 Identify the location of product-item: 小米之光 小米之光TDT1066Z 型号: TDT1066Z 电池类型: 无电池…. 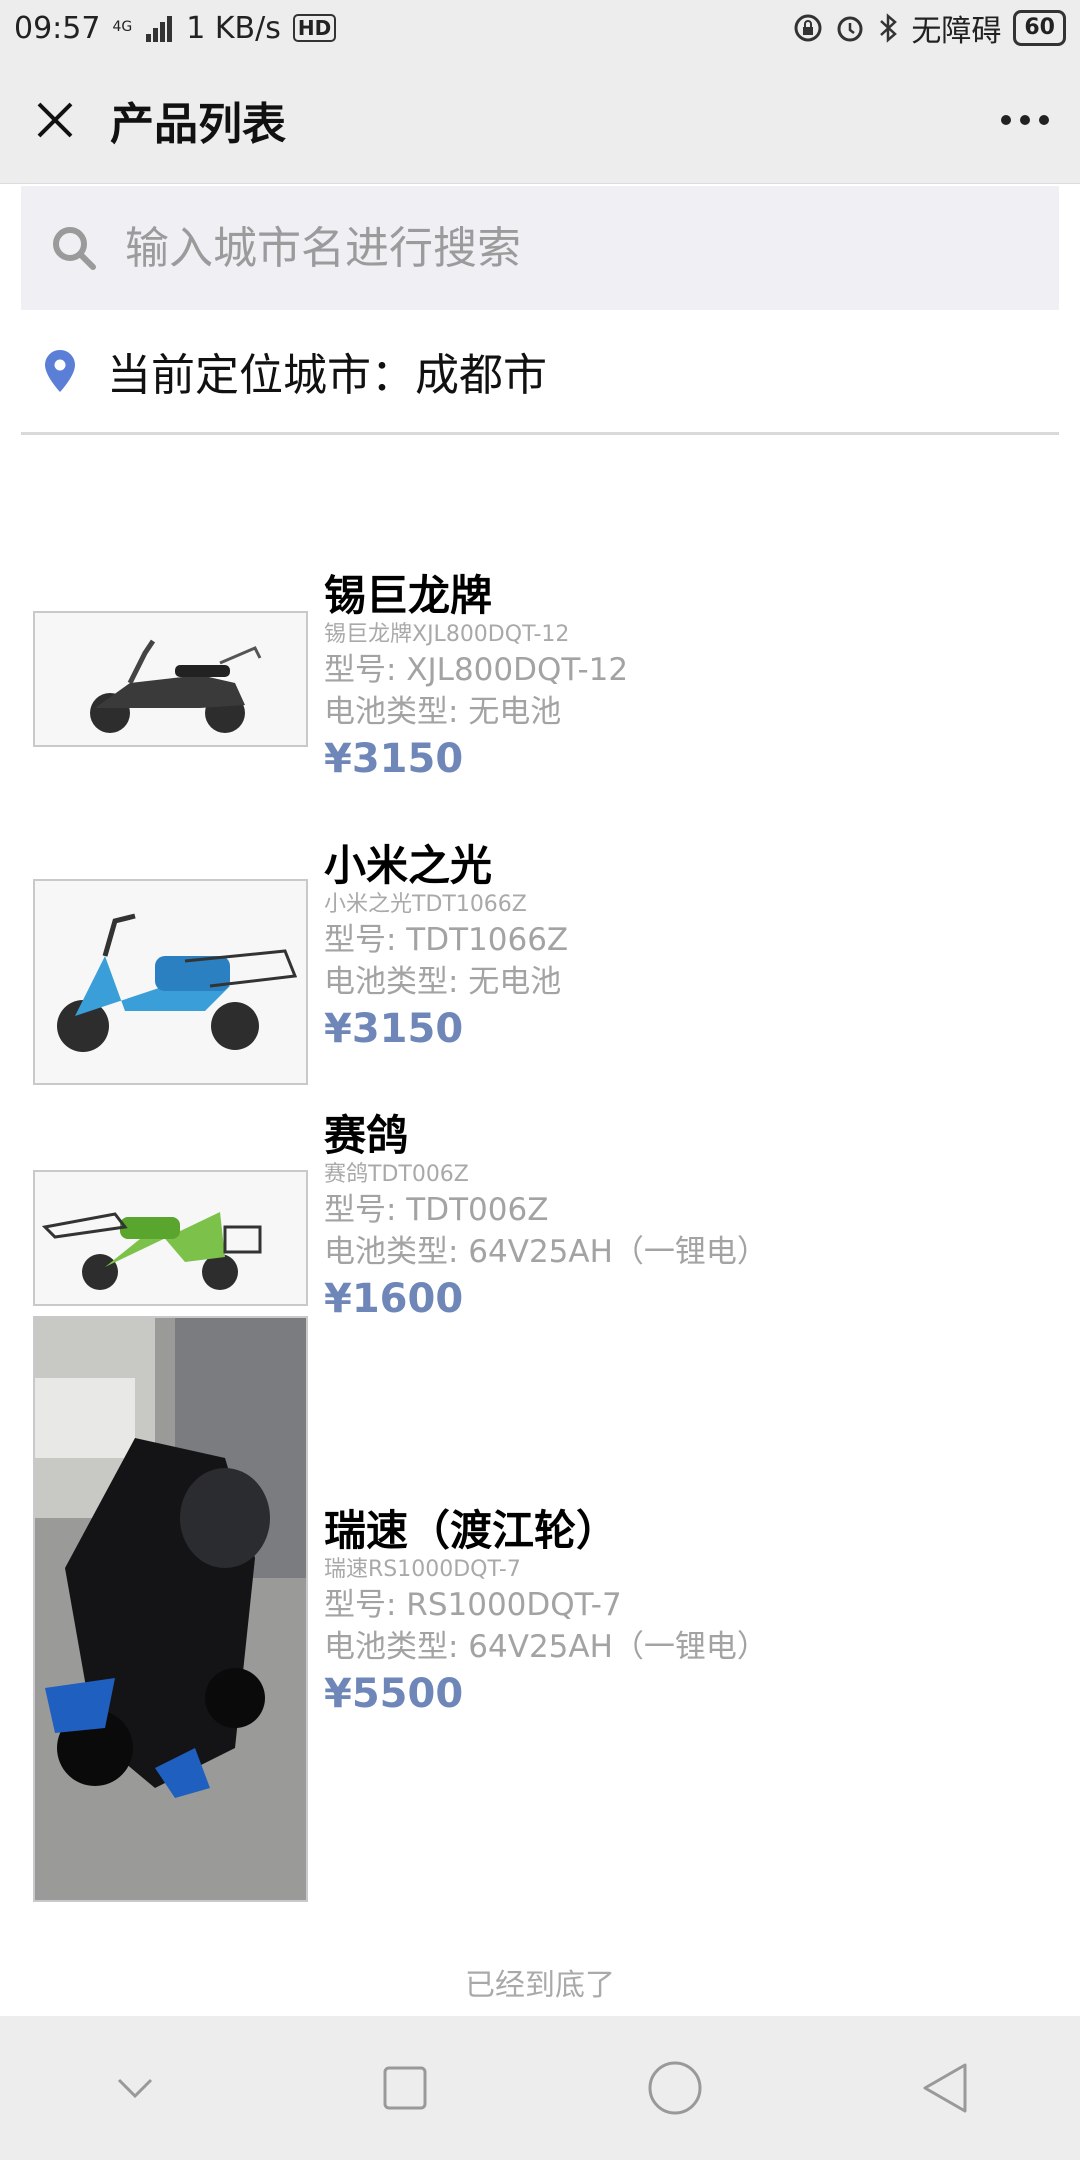
(540, 930).